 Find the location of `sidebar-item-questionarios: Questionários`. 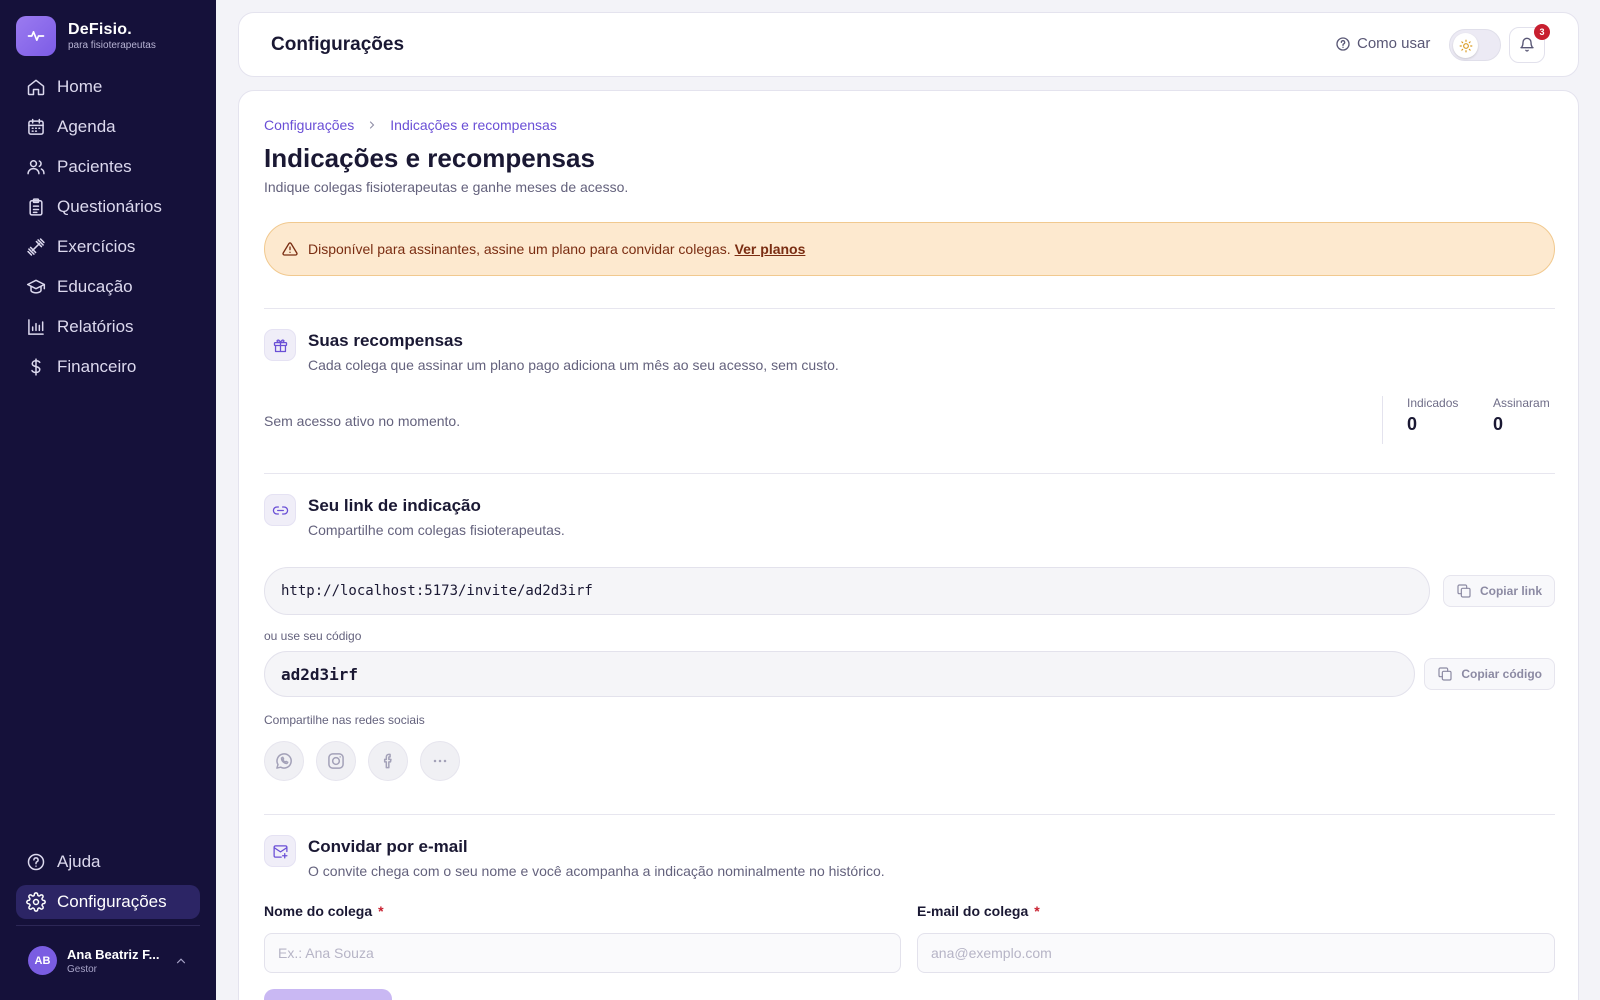

sidebar-item-questionarios: Questionários is located at coordinates (108, 207).